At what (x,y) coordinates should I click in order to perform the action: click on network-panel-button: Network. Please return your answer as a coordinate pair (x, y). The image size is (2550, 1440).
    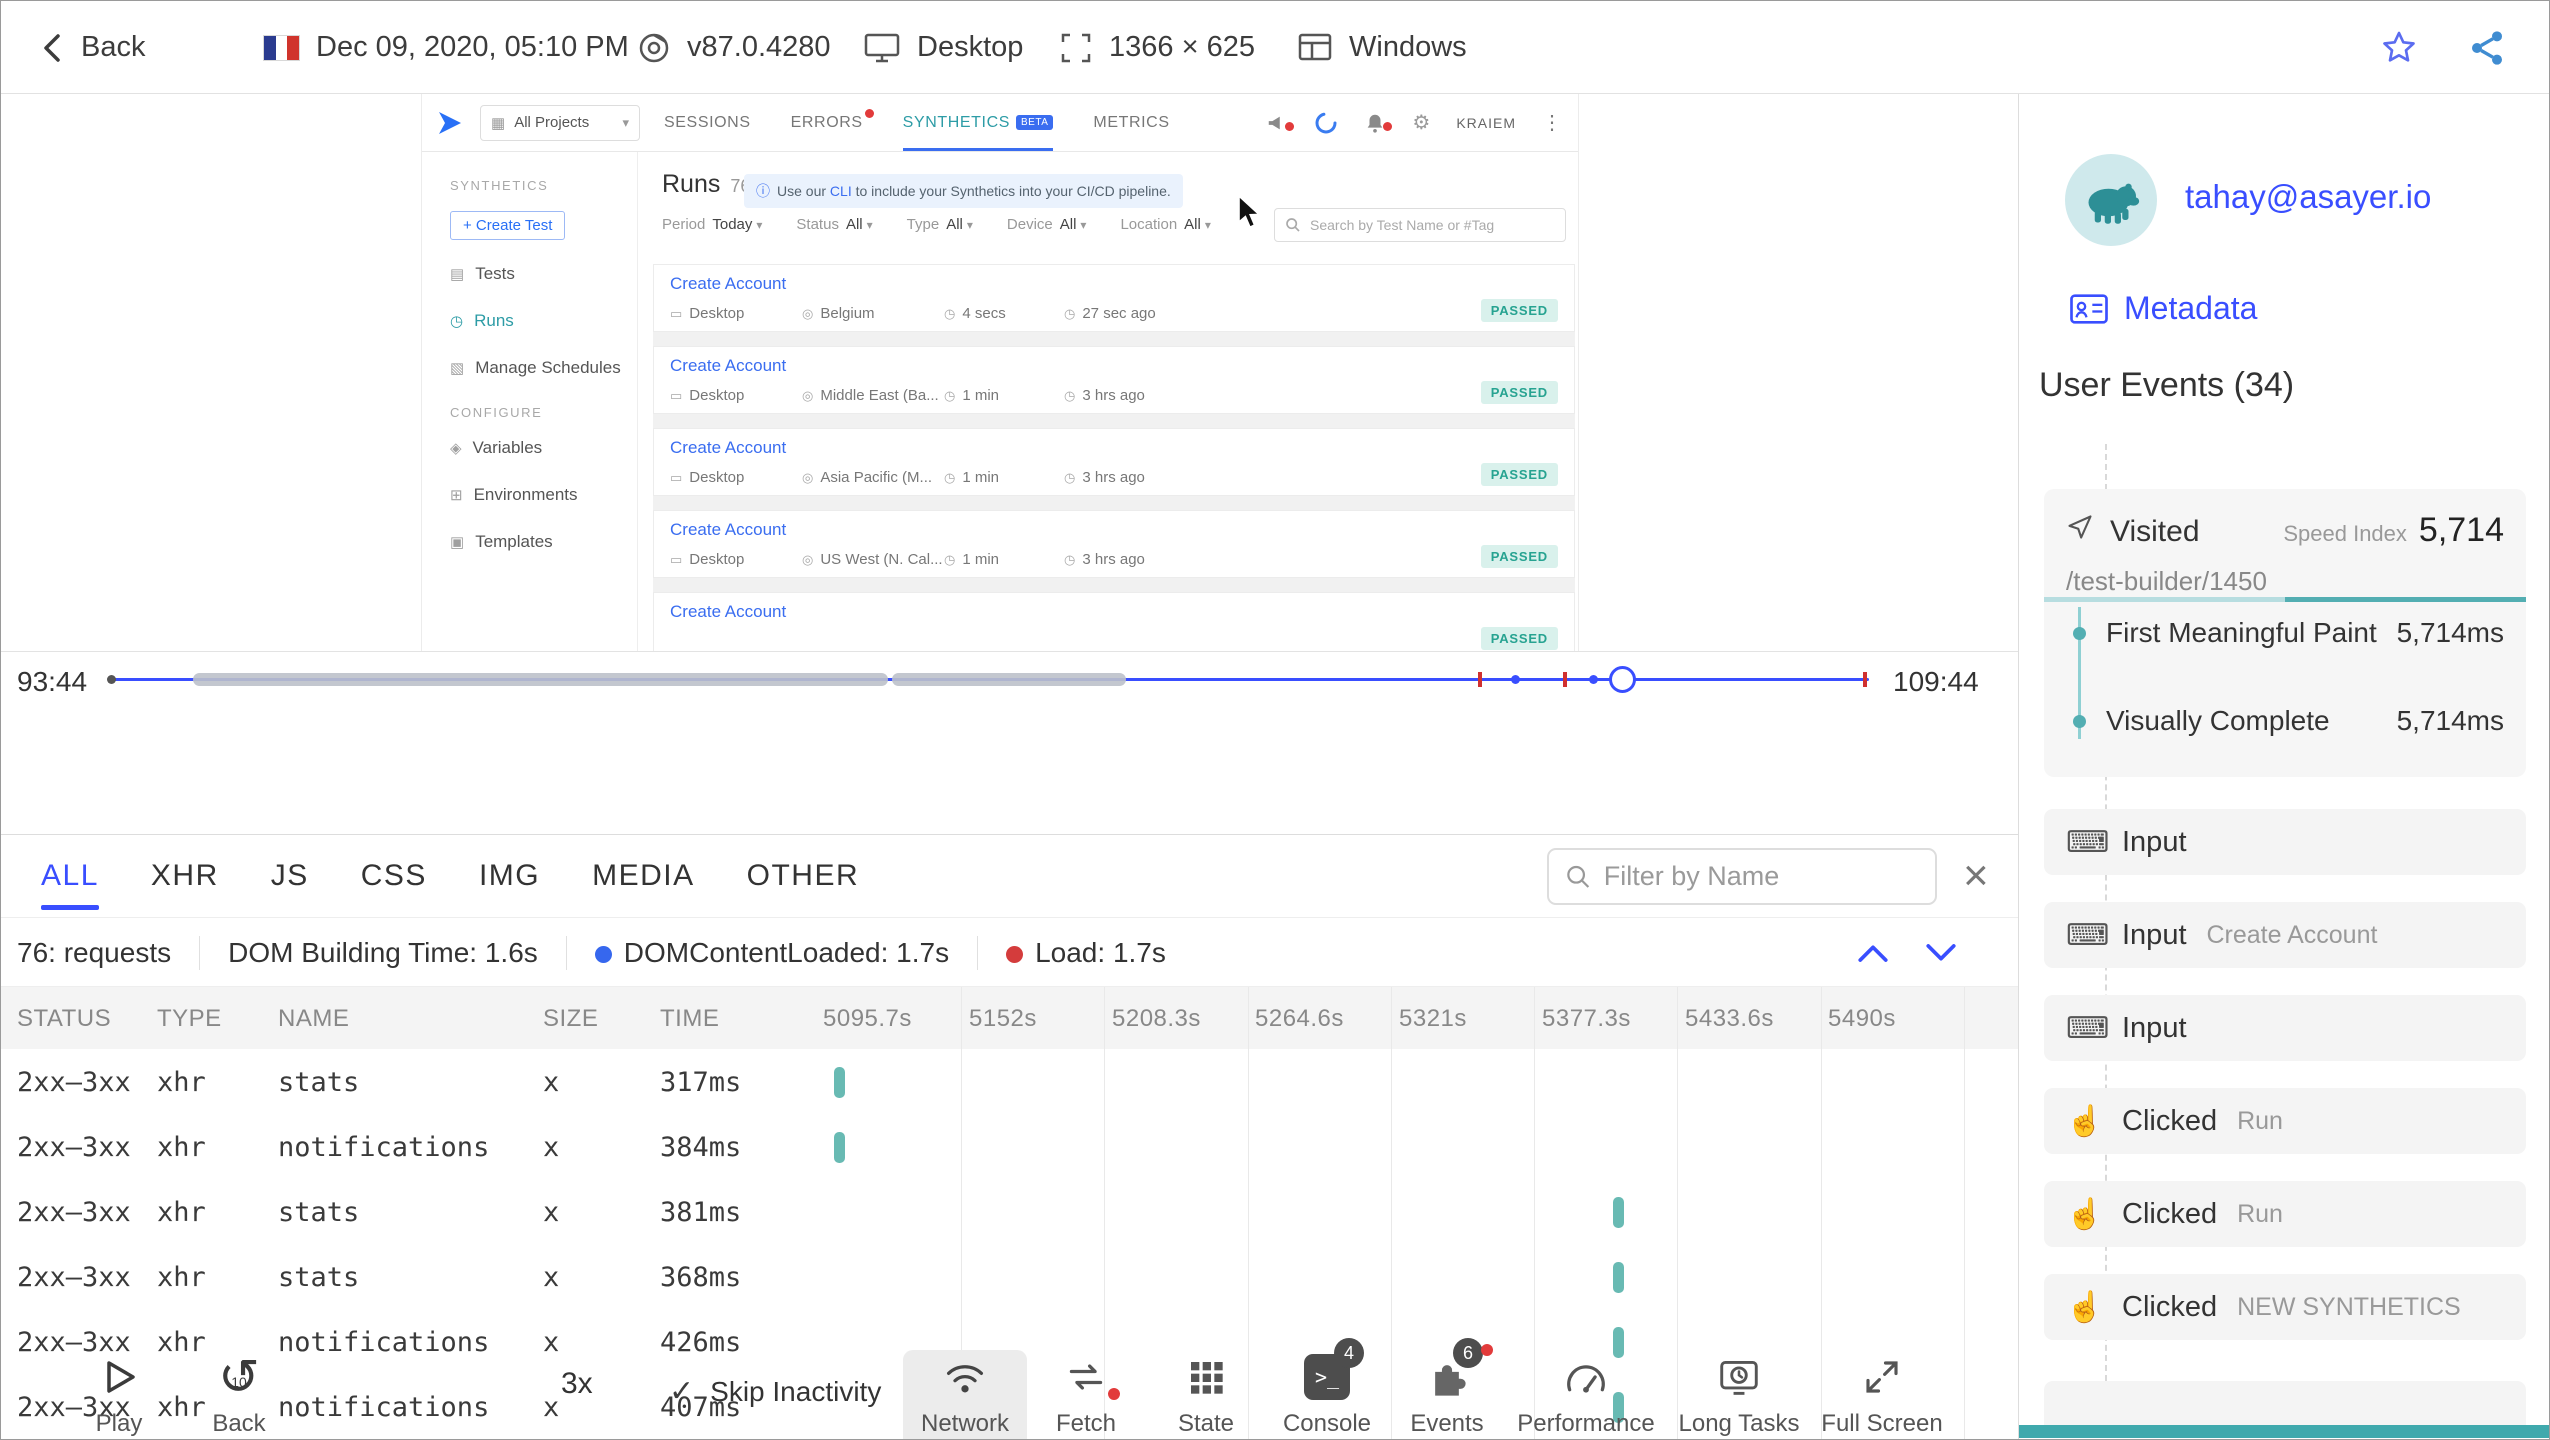
    Looking at the image, I should click on (965, 1395).